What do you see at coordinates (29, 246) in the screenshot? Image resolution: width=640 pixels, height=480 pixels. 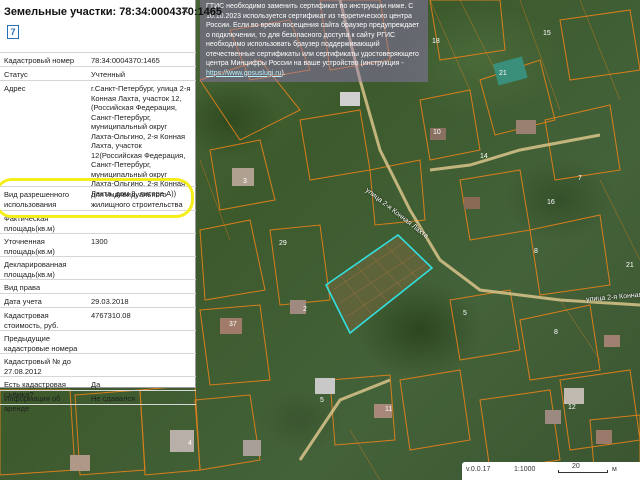 I see `row-label: Уточненная площадь(кв.м)` at bounding box center [29, 246].